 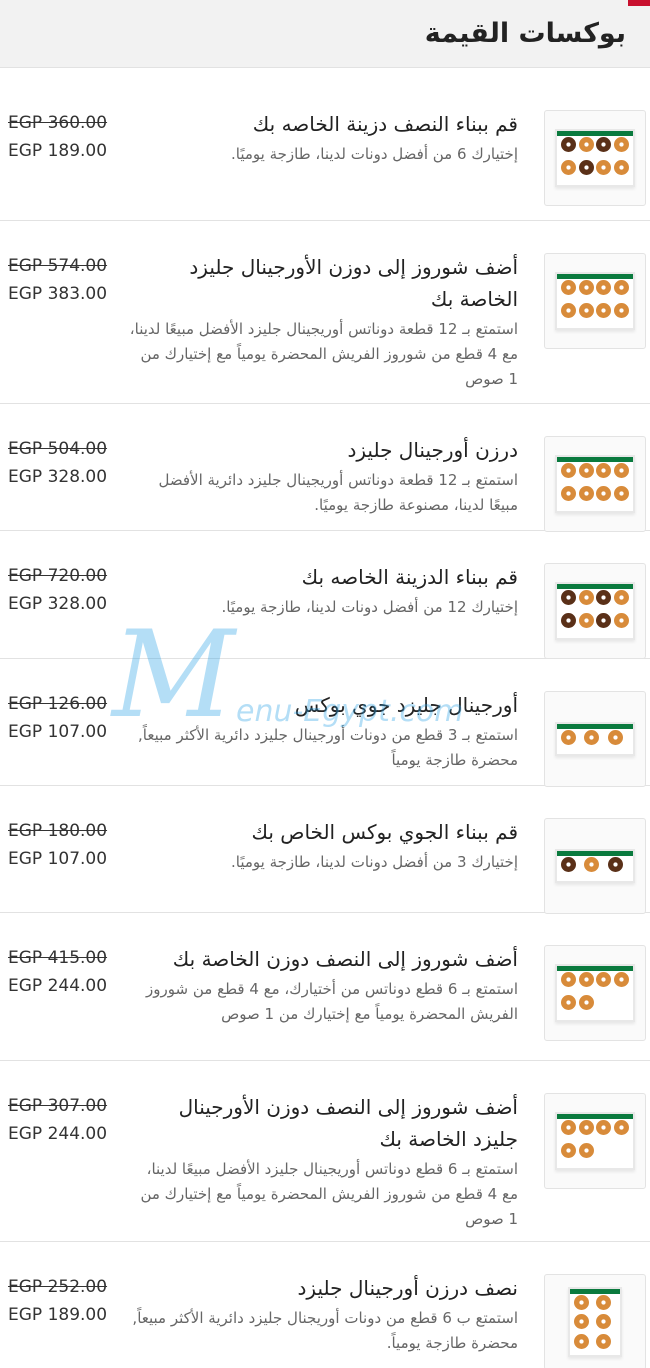 I want to click on original-price: EGP 180.00, so click(x=58, y=831).